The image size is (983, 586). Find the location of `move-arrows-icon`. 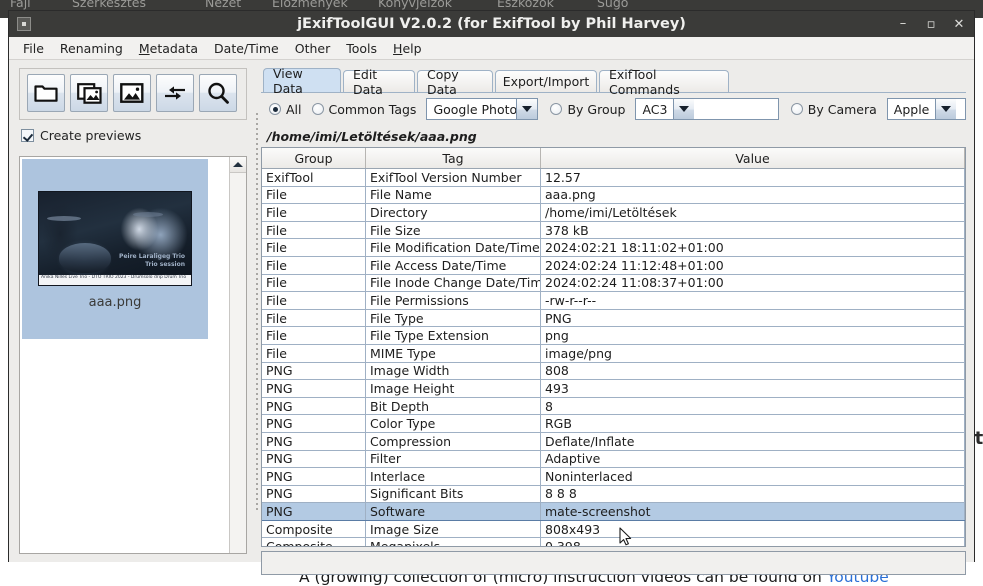

move-arrows-icon is located at coordinates (175, 93).